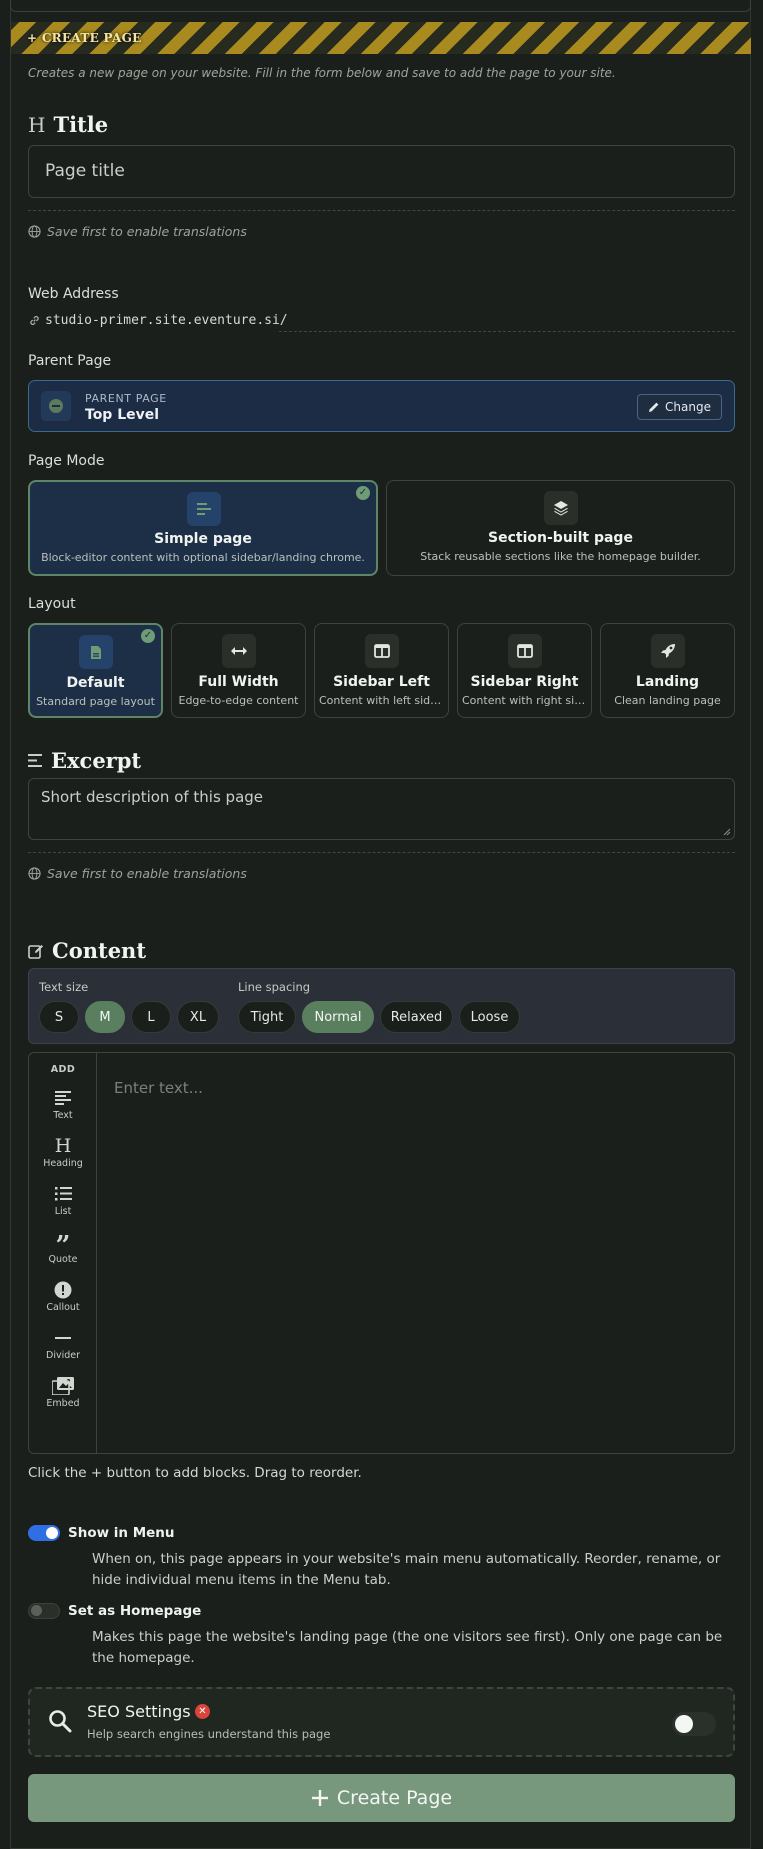  I want to click on layout-subtitle: Standard page layout, so click(95, 701).